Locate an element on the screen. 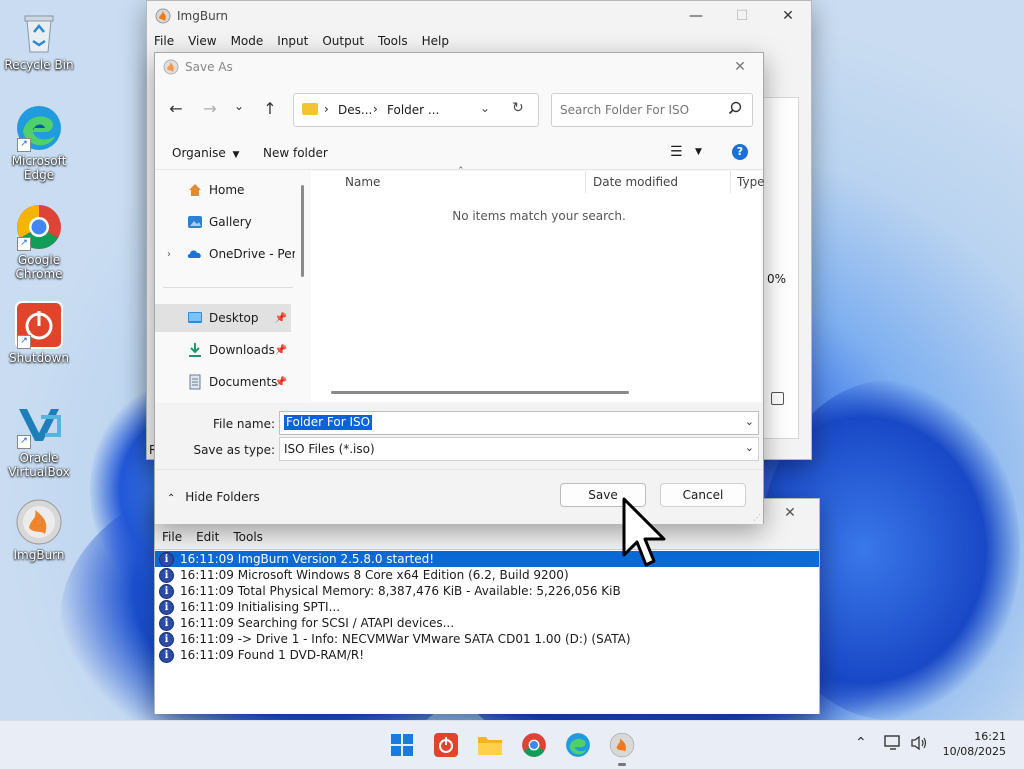 The image size is (1024, 769). dialog-close-button: ✕ is located at coordinates (740, 67).